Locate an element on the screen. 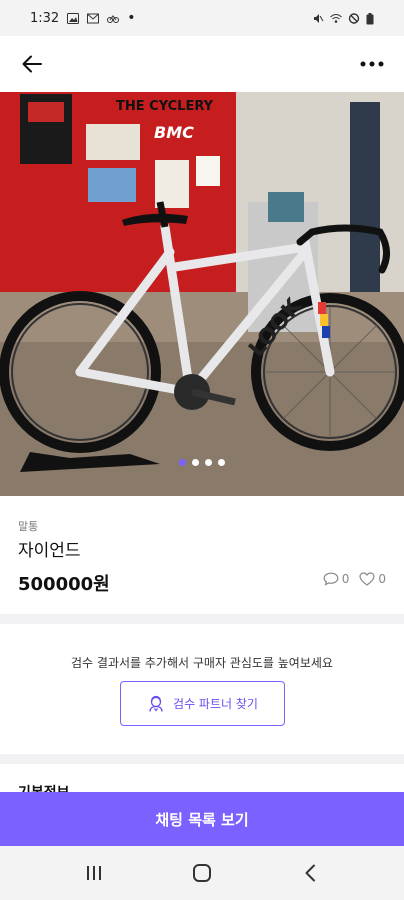 This screenshot has height=900, width=404. system-nav-bar is located at coordinates (202, 873).